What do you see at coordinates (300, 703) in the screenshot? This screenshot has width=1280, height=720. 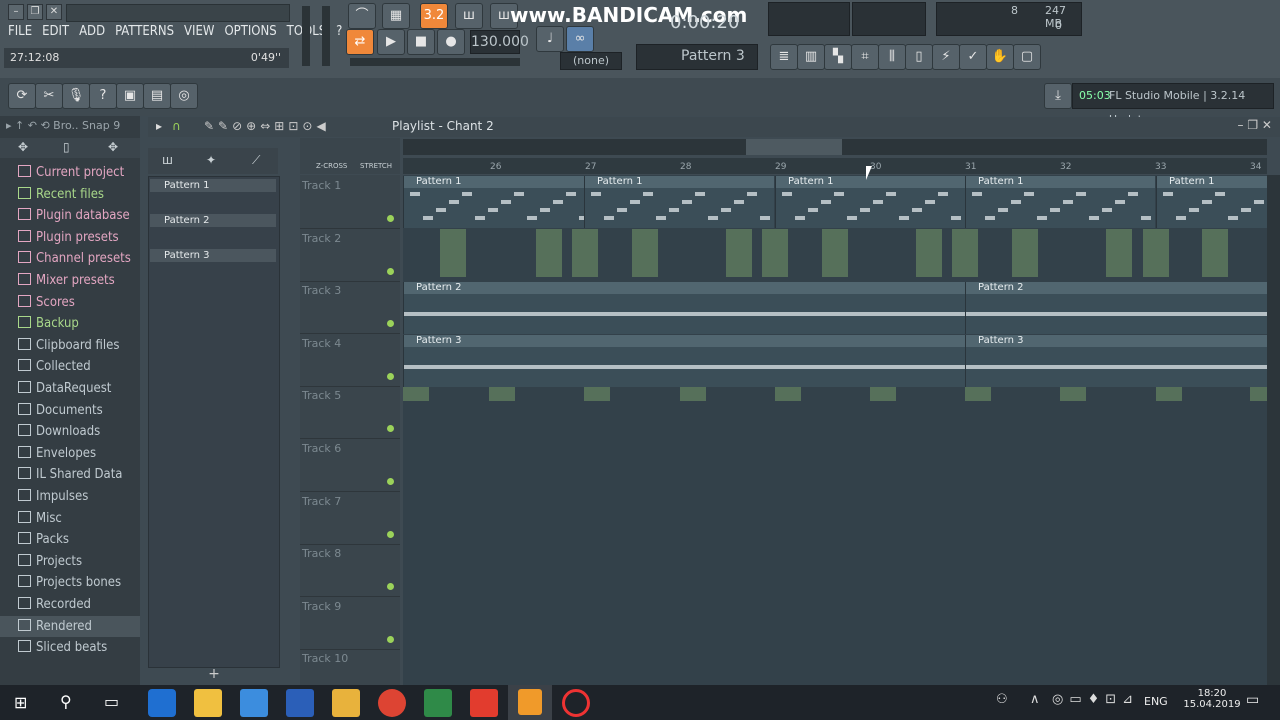 I see `word-icon` at bounding box center [300, 703].